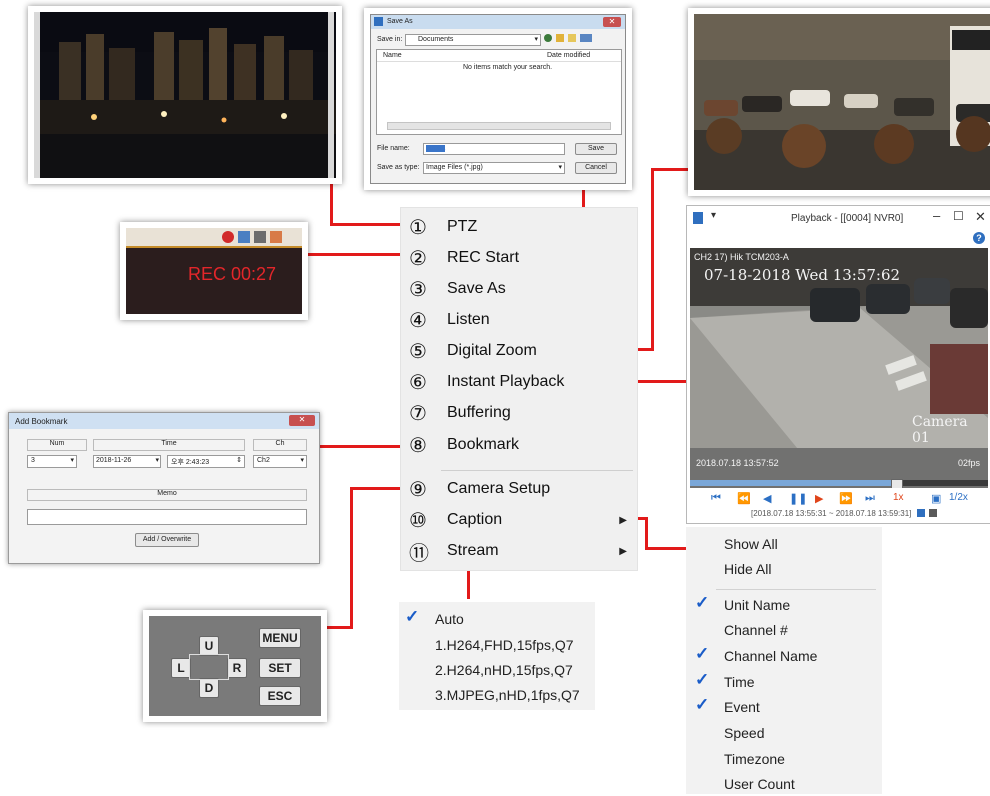 The height and width of the screenshot is (796, 990). Describe the element at coordinates (742, 707) in the screenshot. I see `caption-event: Event` at that location.